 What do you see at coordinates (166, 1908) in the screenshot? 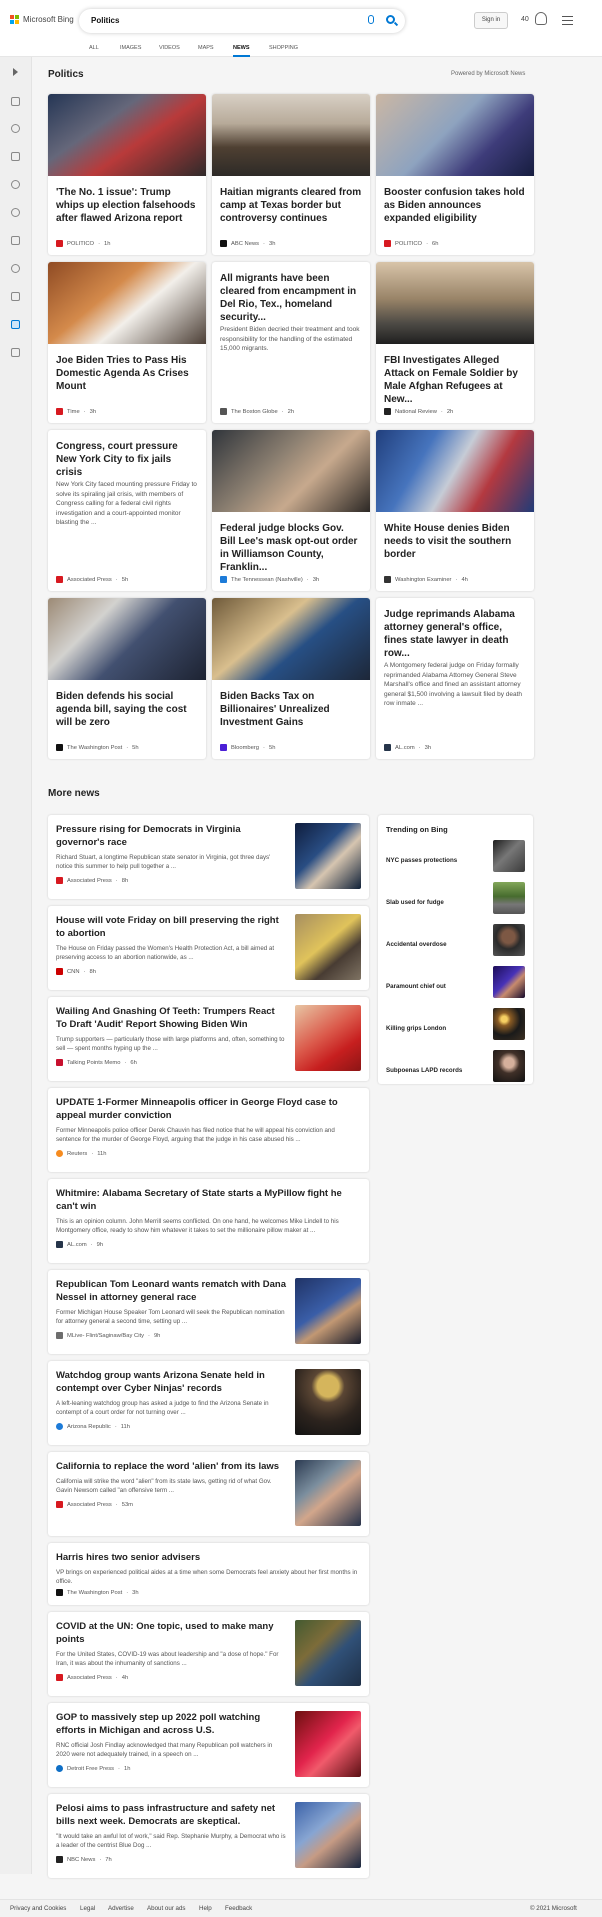
I see `footer-about-ads-link: About our ads` at bounding box center [166, 1908].